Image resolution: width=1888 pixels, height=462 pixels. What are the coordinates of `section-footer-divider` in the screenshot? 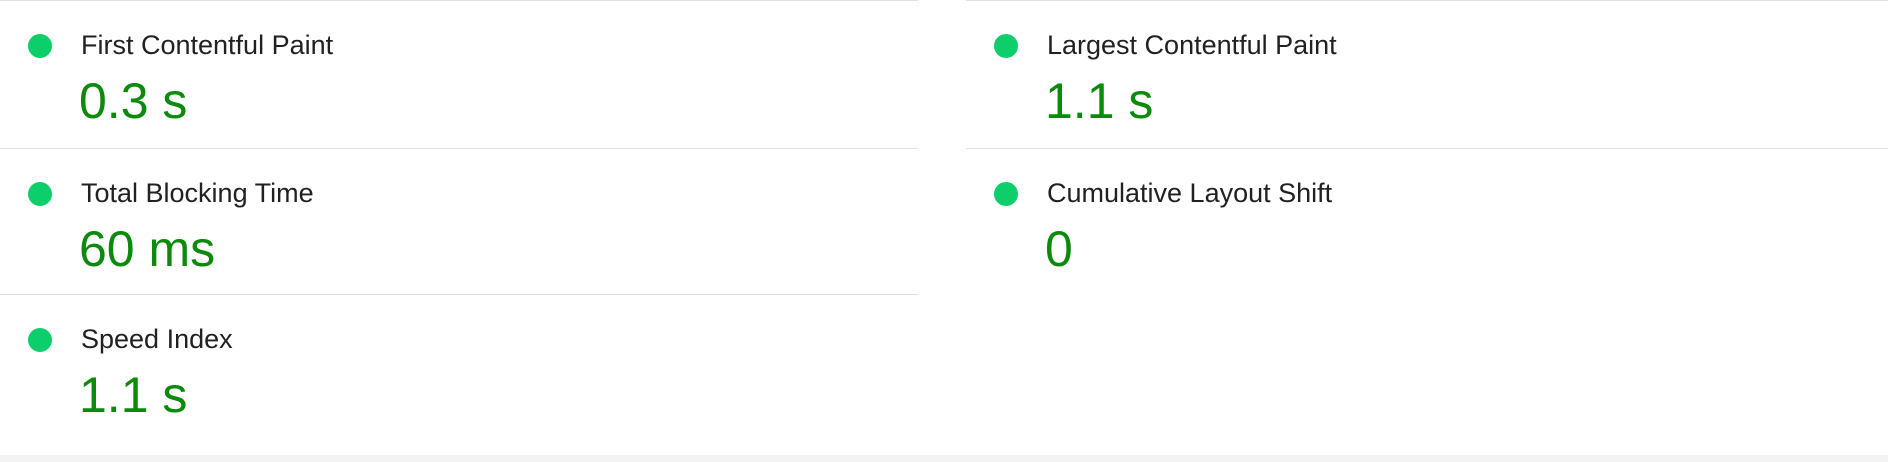 It's located at (944, 458).